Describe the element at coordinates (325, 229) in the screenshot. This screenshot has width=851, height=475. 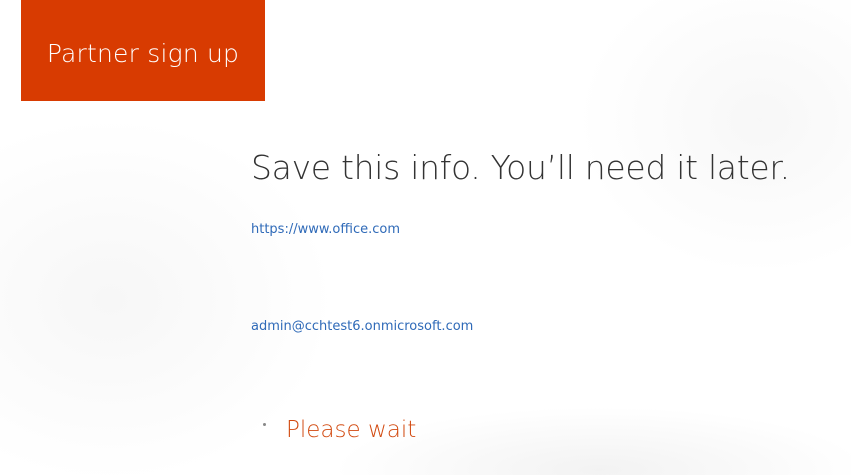
I see `signin-url-link: https://www.office.com` at that location.